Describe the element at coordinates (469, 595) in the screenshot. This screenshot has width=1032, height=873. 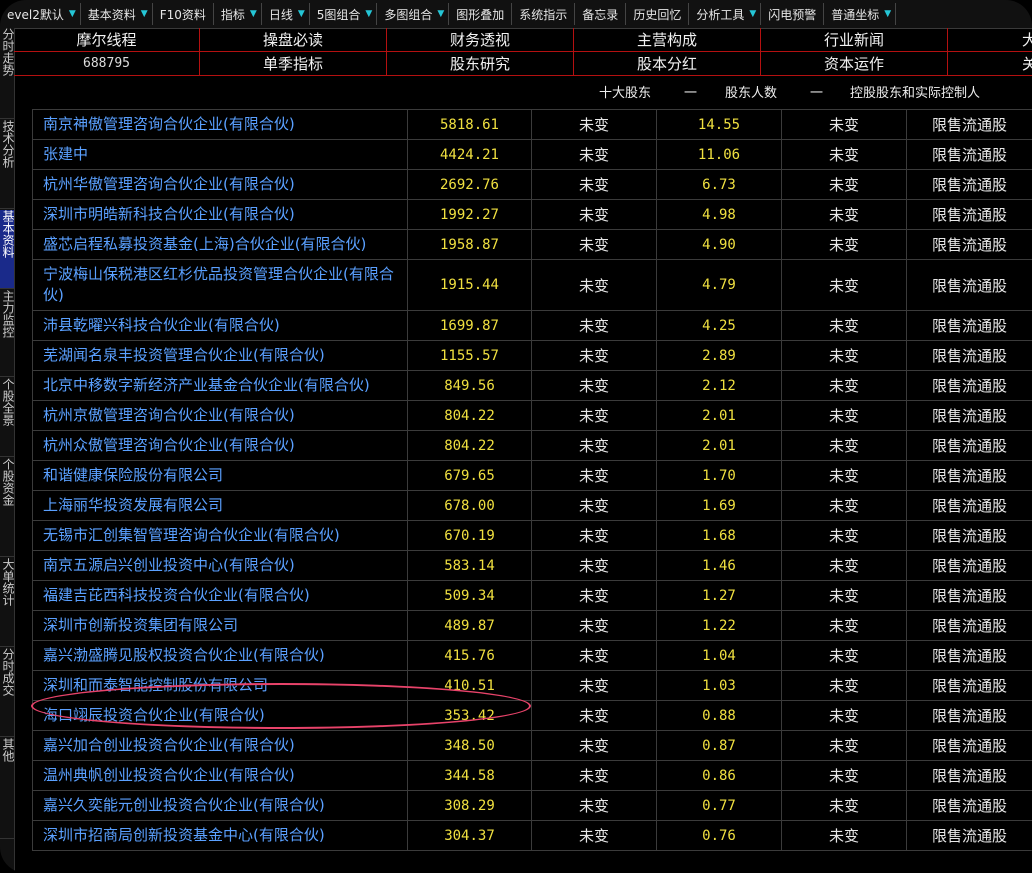
I see `cell-shares: 509.34` at that location.